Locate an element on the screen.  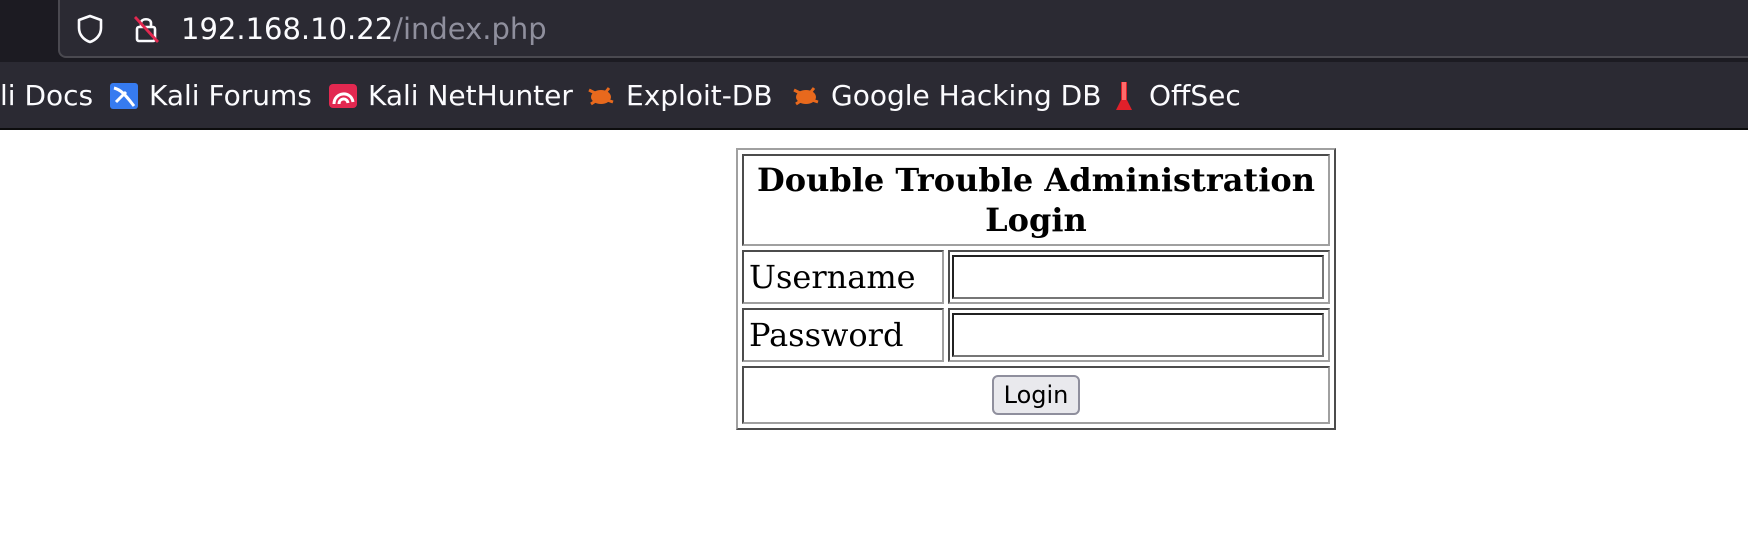
bookmark-kali-forums: Kali Forums is located at coordinates (210, 96).